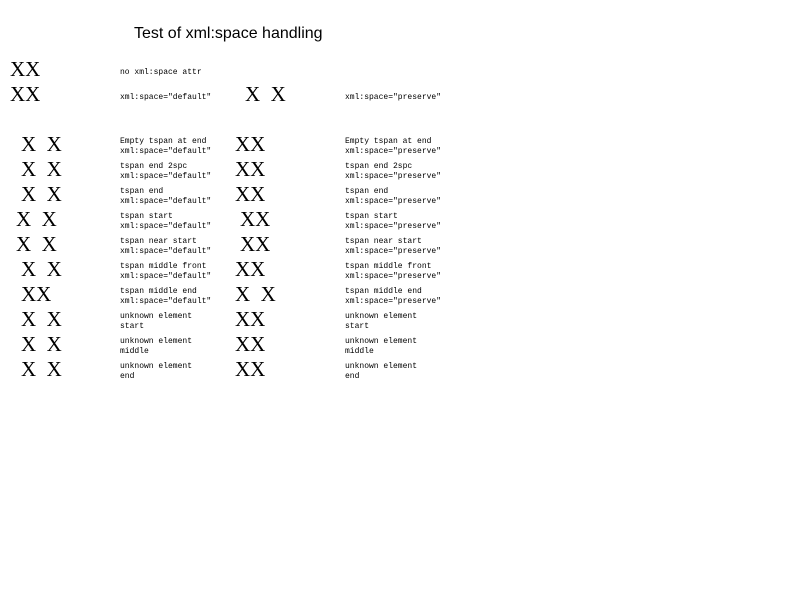 Image resolution: width=800 pixels, height=600 pixels. What do you see at coordinates (166, 201) in the screenshot?
I see `left-label-4-line-1: xml:space="default"` at bounding box center [166, 201].